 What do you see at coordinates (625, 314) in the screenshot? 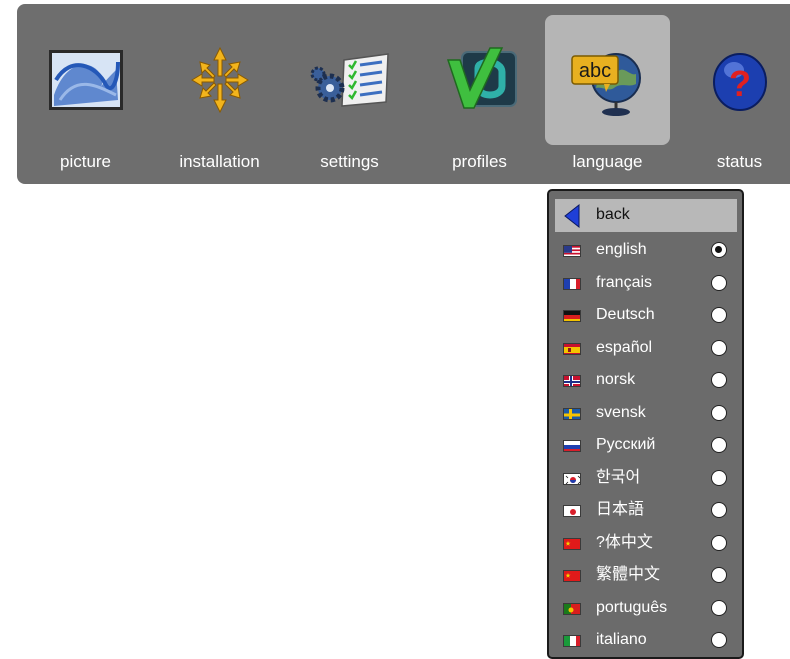
I see `language-label: Deutsch` at bounding box center [625, 314].